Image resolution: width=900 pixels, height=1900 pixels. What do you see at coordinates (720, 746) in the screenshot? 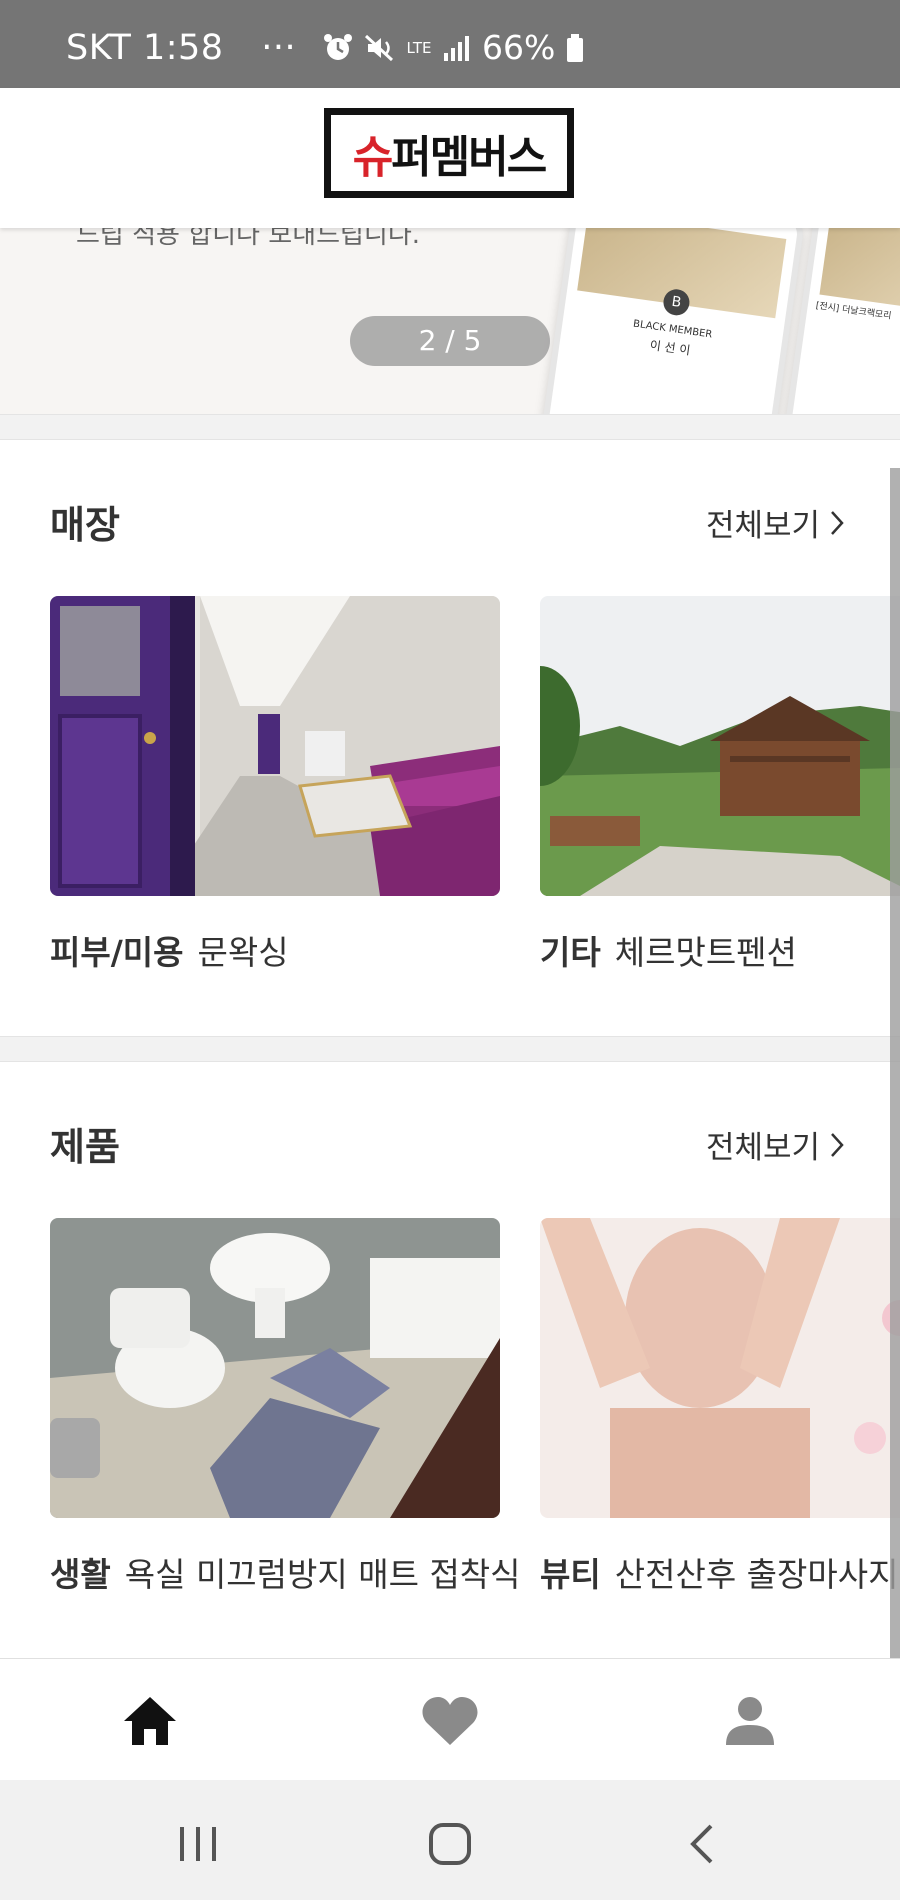
I see `store-image-pension` at bounding box center [720, 746].